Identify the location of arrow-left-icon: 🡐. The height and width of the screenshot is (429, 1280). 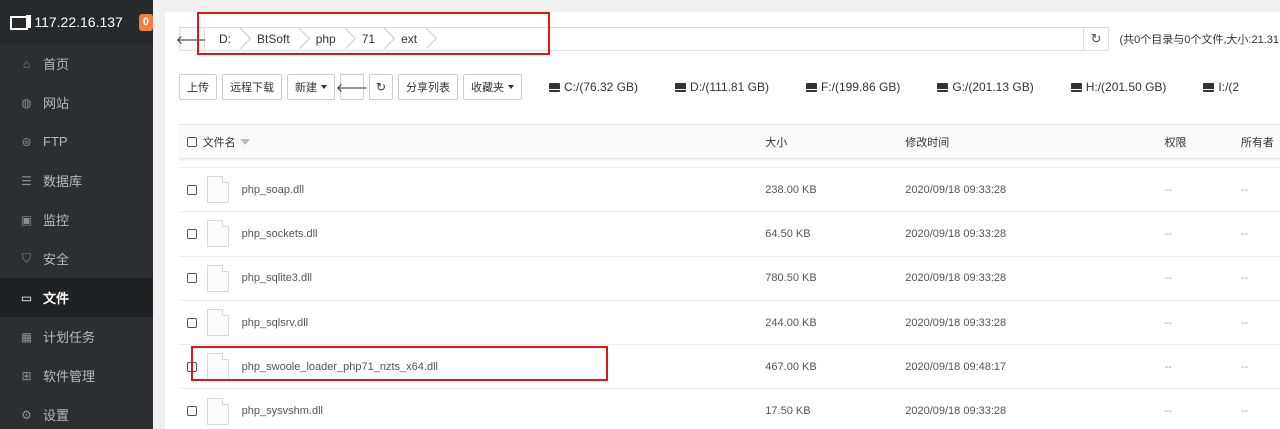
(192, 39).